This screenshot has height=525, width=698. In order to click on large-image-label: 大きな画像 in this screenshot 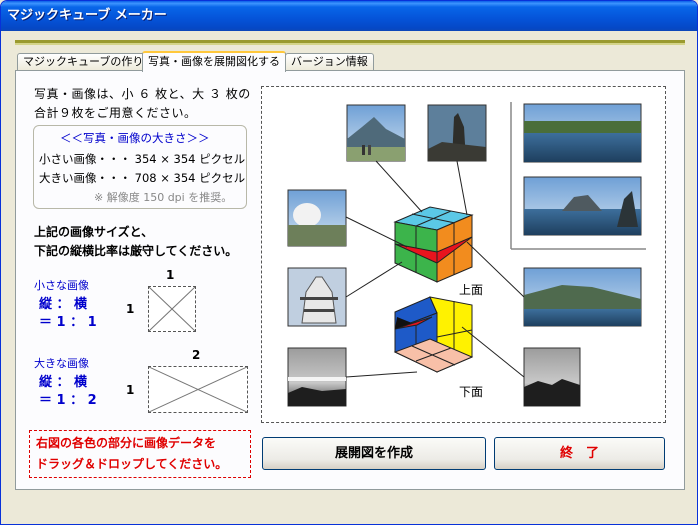, I will do `click(61, 363)`.